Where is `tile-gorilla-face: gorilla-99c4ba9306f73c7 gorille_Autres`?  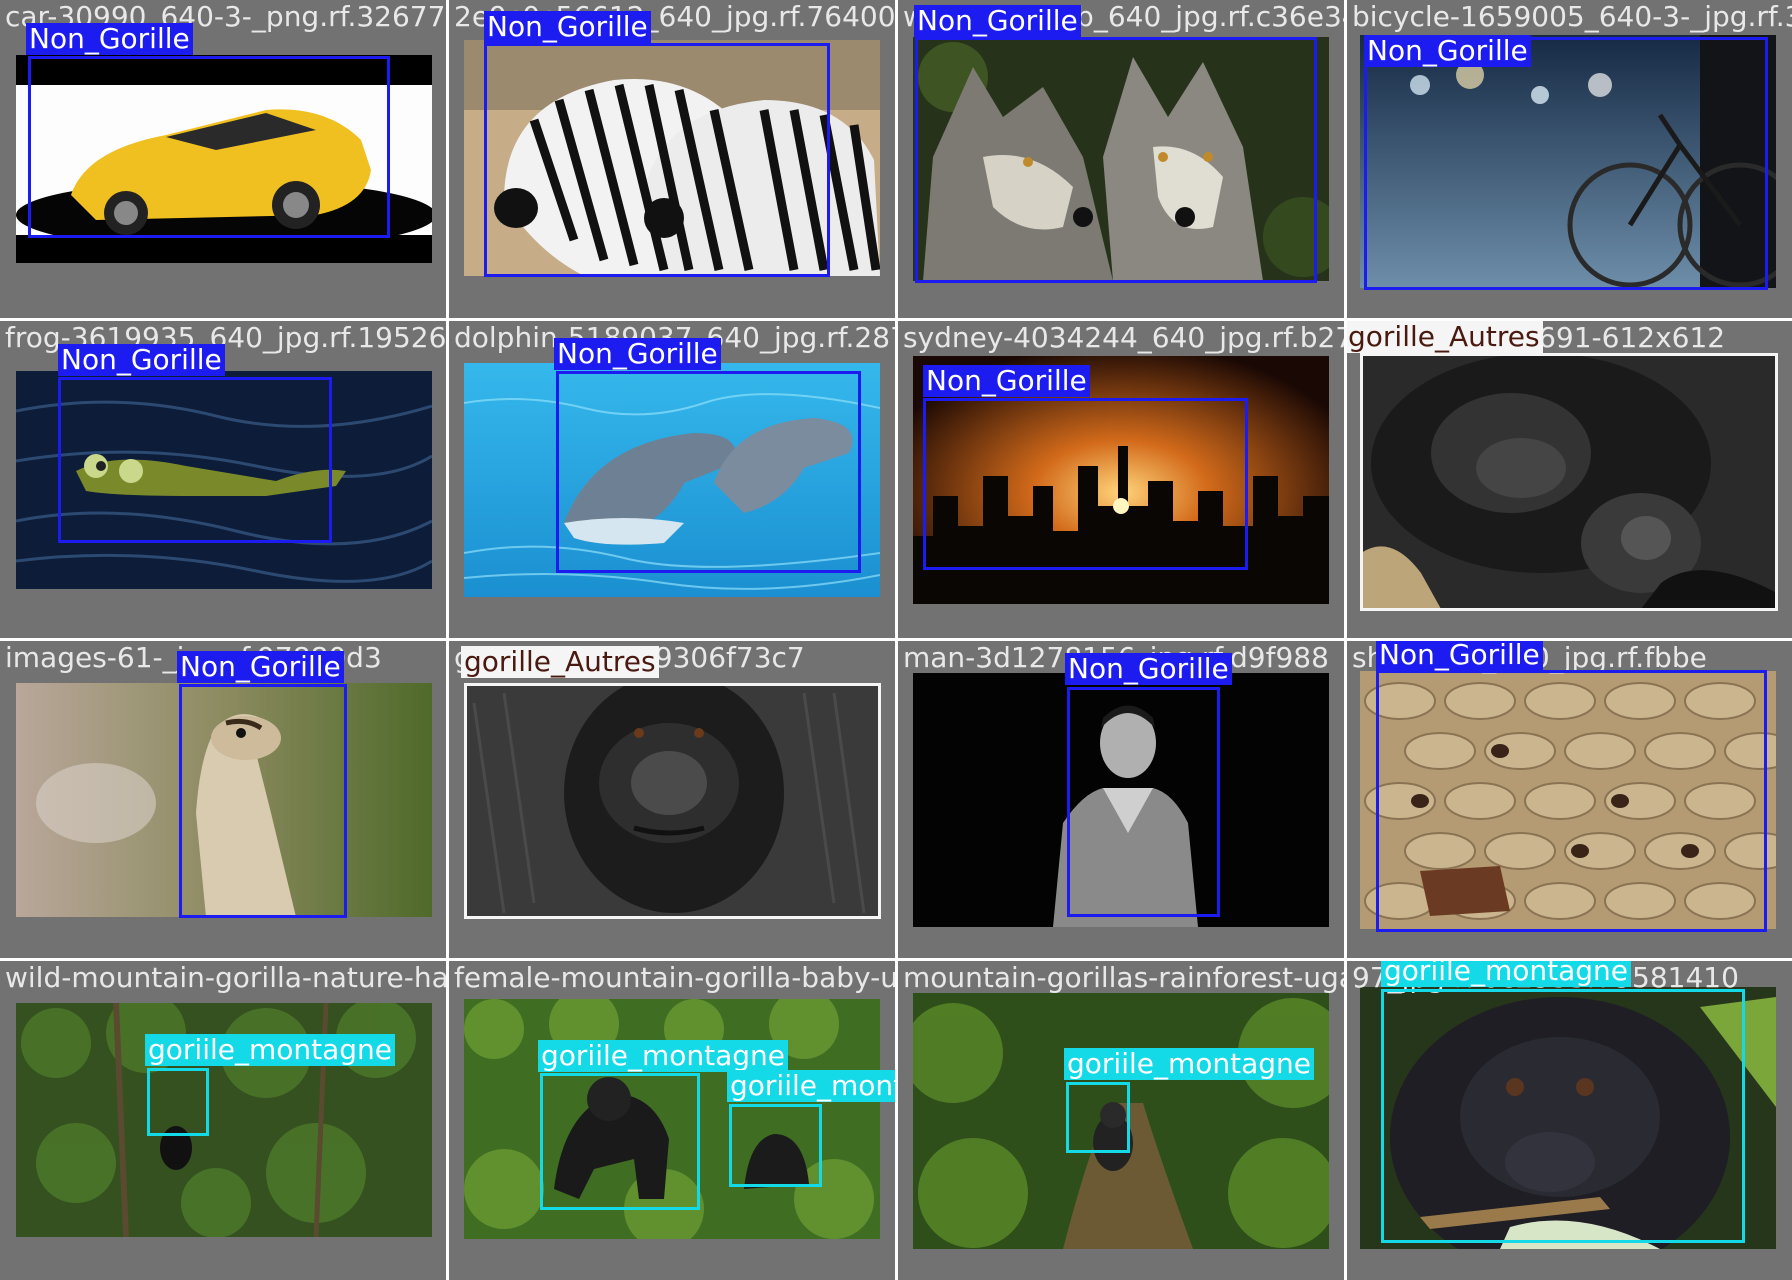 tile-gorilla-face: gorilla-99c4ba9306f73c7 gorille_Autres is located at coordinates (672, 799).